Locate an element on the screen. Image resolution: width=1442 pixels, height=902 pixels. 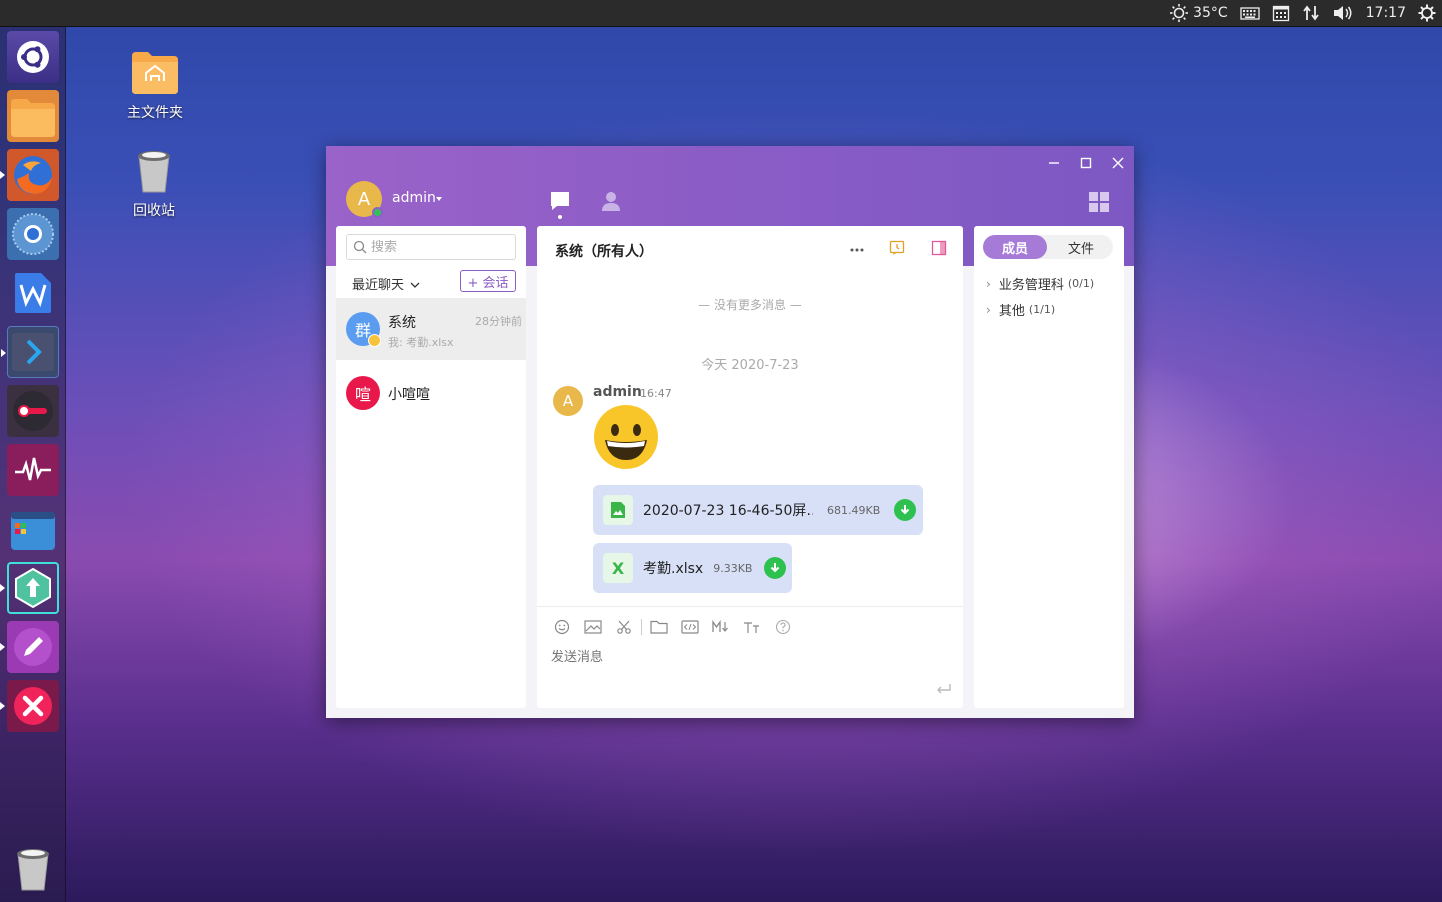
file-button is located at coordinates (659, 627).